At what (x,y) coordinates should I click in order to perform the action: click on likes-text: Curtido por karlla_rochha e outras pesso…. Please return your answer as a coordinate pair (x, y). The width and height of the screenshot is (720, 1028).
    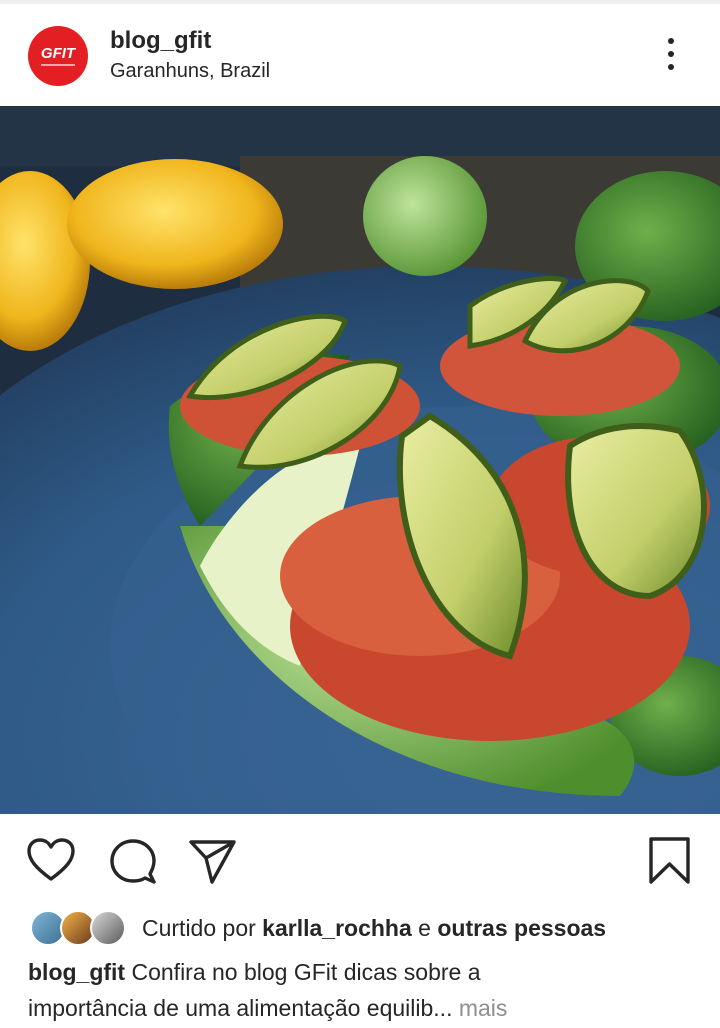
    Looking at the image, I should click on (374, 928).